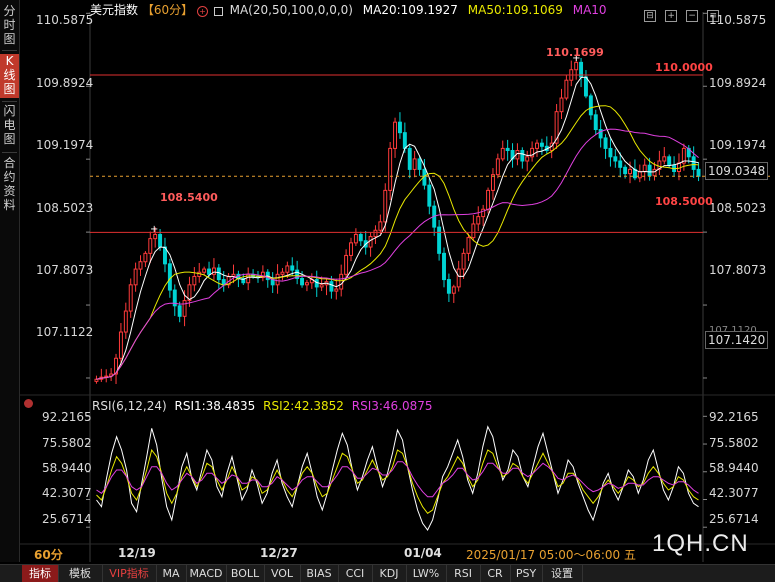 The height and width of the screenshot is (582, 775). What do you see at coordinates (426, 573) in the screenshot?
I see `tab-lw: LW%` at bounding box center [426, 573].